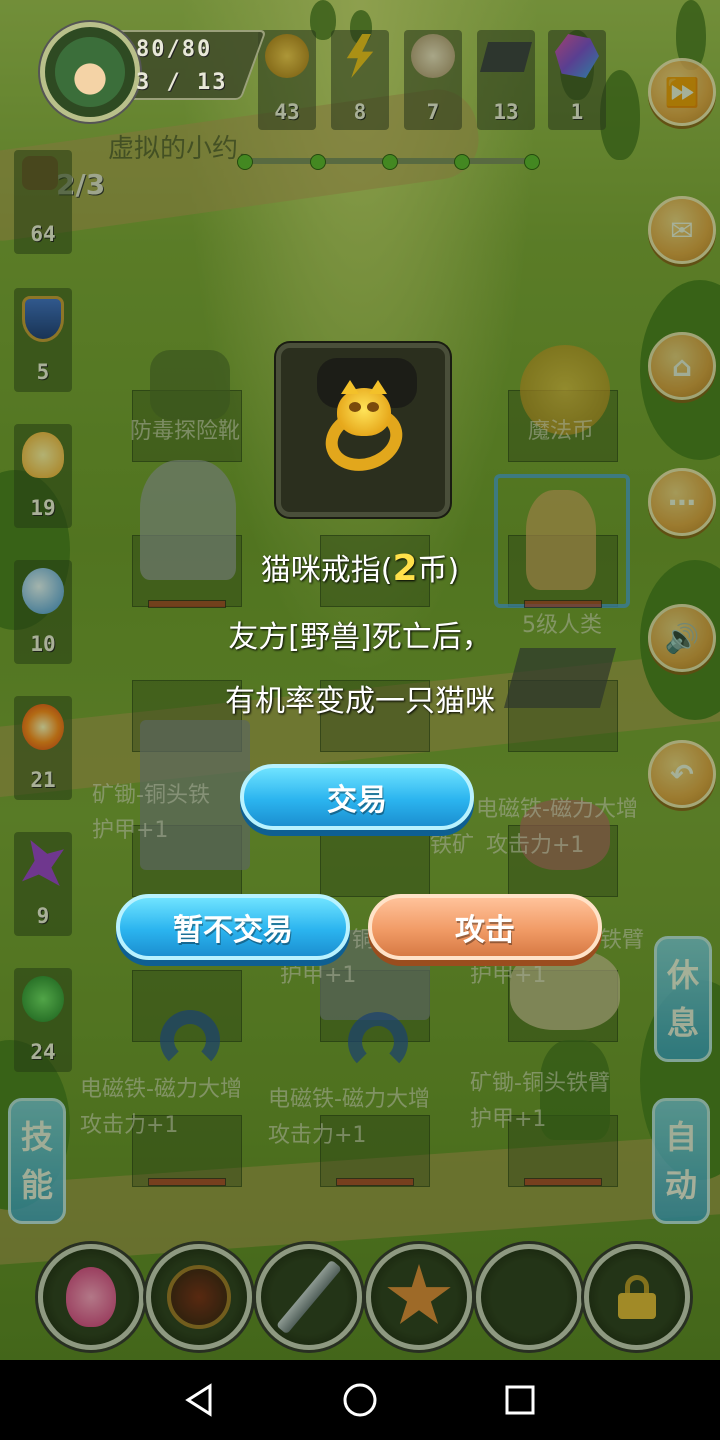 The height and width of the screenshot is (1440, 720). What do you see at coordinates (520, 1400) in the screenshot?
I see `recents-icon` at bounding box center [520, 1400].